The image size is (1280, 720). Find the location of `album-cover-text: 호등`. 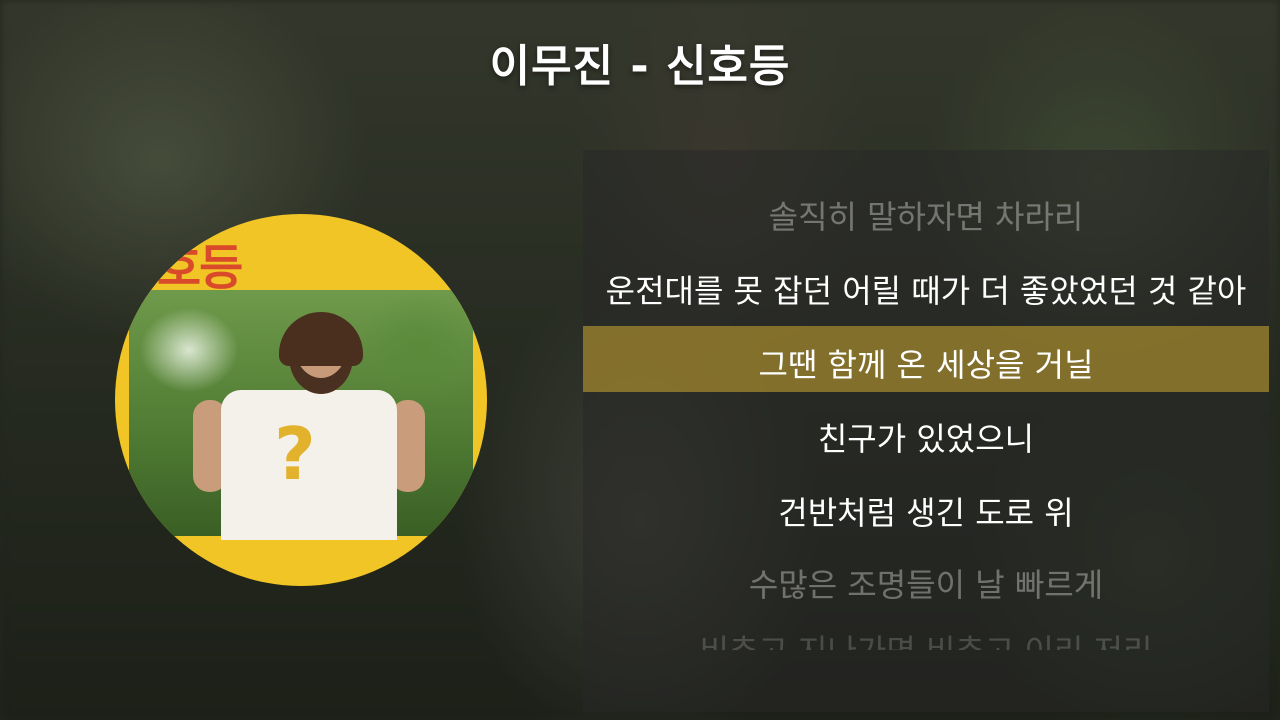

album-cover-text: 호등 is located at coordinates (200, 268).